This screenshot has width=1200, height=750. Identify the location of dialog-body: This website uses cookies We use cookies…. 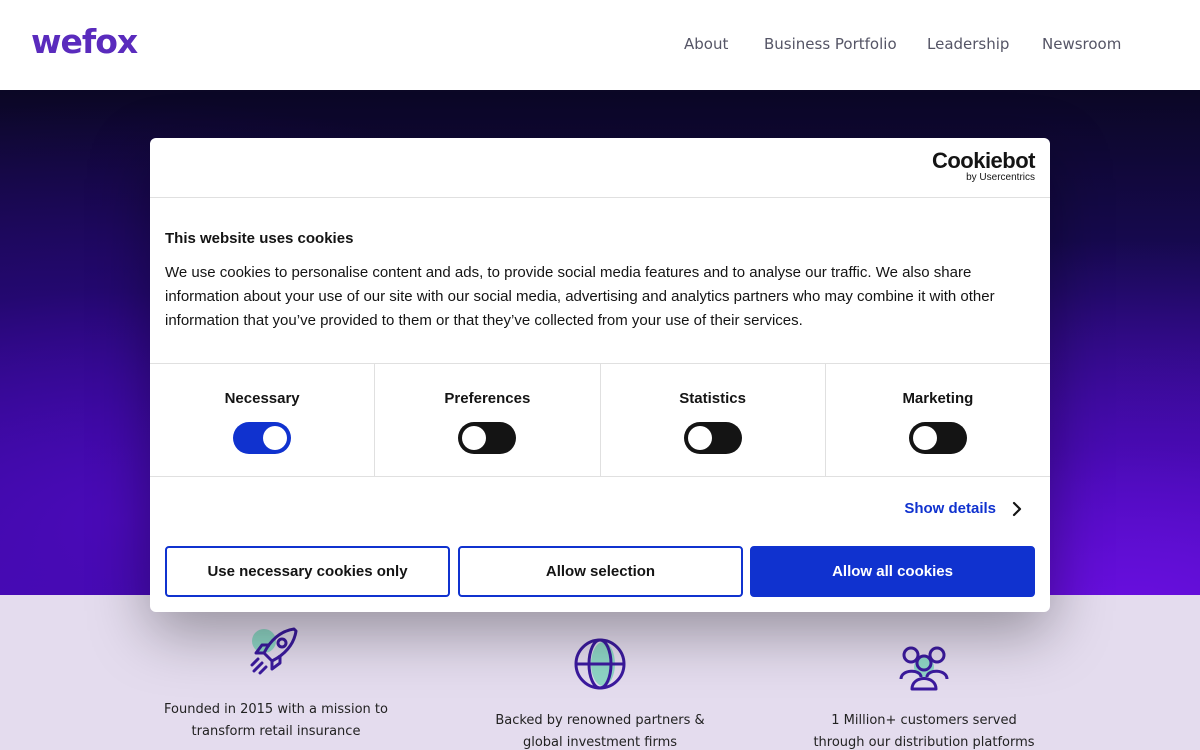
(600, 281).